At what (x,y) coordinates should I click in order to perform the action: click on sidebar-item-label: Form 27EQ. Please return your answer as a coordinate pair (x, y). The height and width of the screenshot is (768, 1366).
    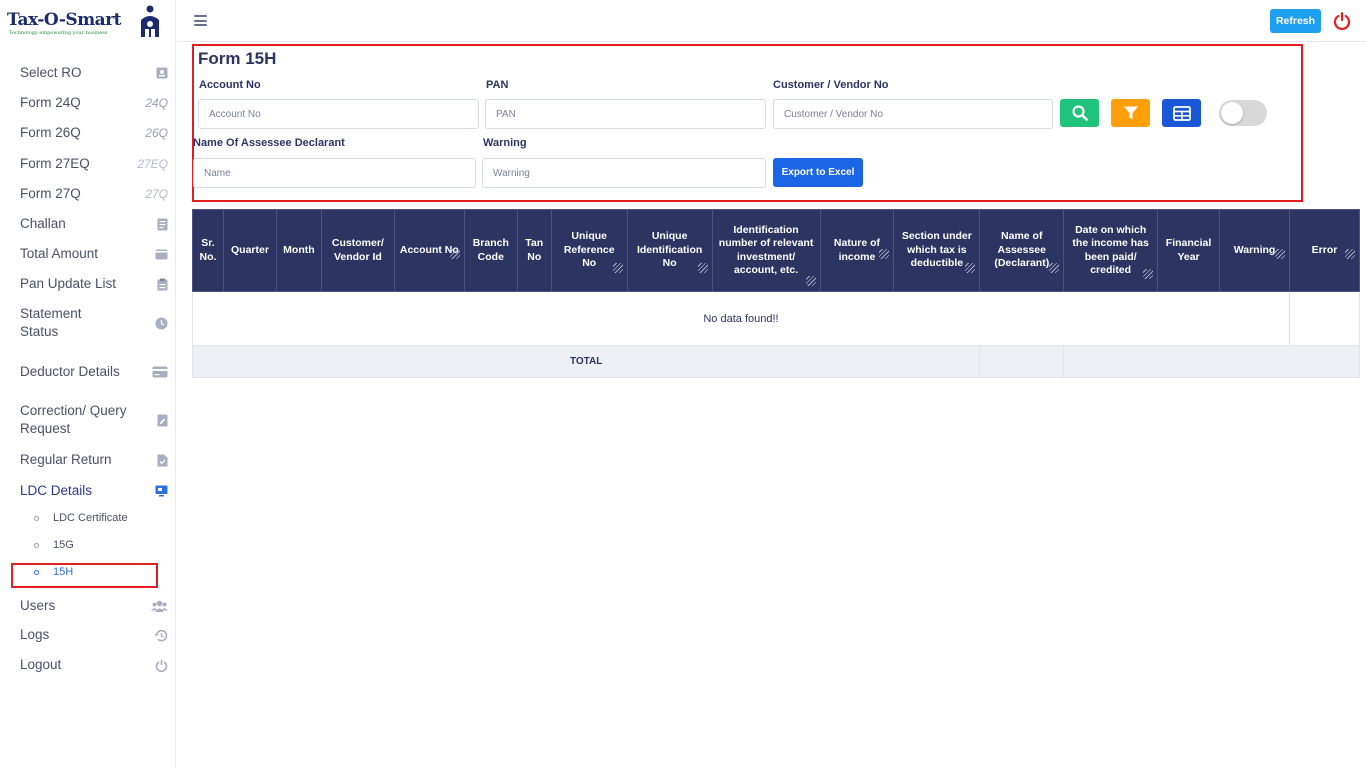
    Looking at the image, I should click on (55, 163).